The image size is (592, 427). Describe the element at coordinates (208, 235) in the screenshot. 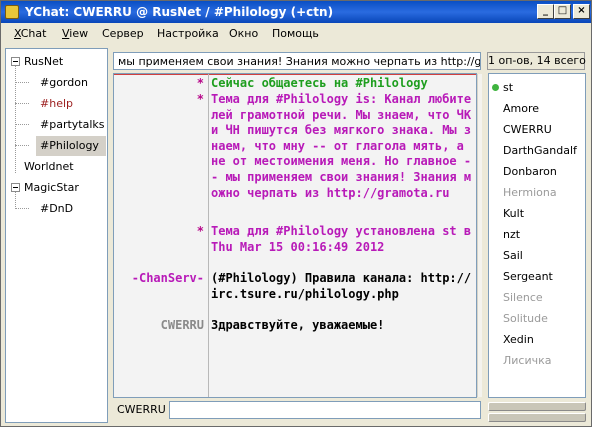

I see `nick-column-separator` at that location.